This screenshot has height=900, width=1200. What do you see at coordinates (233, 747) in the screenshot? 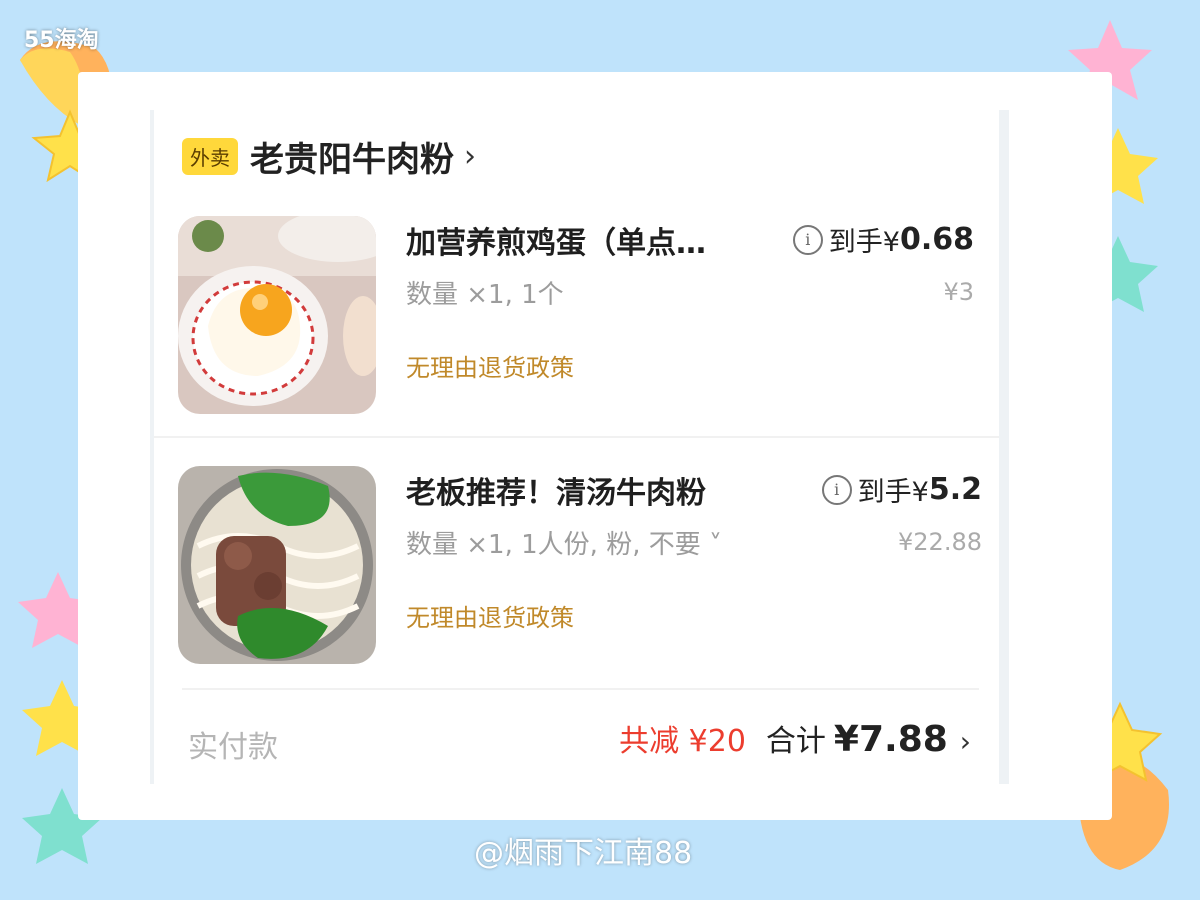
I see `paid-label: 实付款` at bounding box center [233, 747].